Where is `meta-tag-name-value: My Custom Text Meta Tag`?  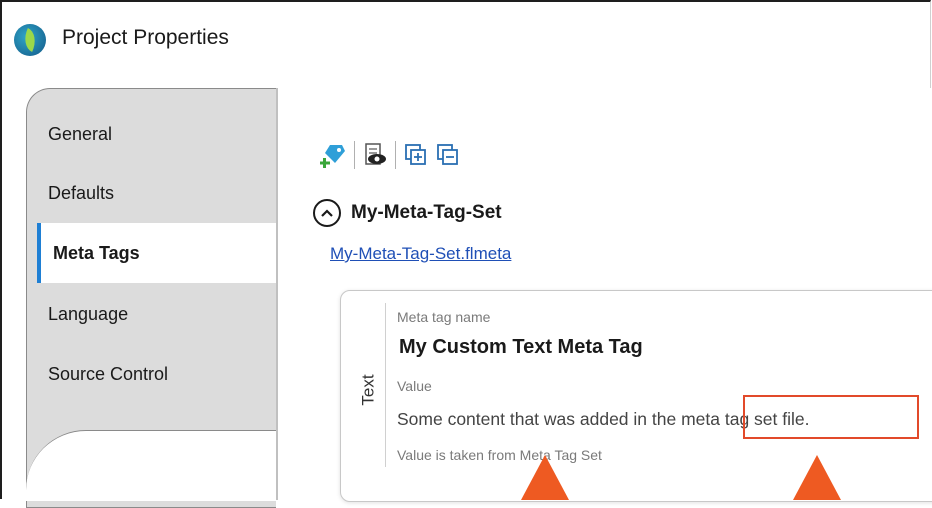
meta-tag-name-value: My Custom Text Meta Tag is located at coordinates (521, 347).